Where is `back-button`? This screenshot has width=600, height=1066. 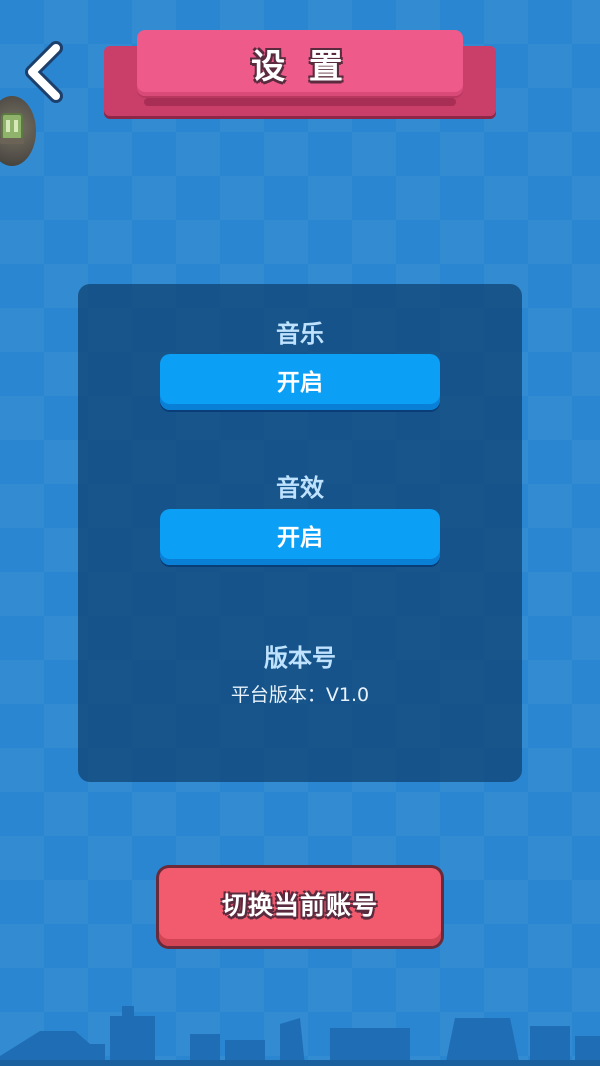
back-button is located at coordinates (44, 72).